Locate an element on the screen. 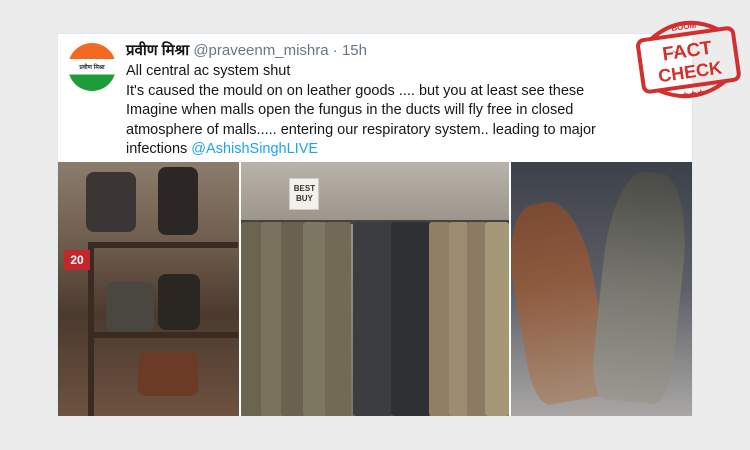 Image resolution: width=750 pixels, height=450 pixels. avatar: प्रवीण मिश्रा is located at coordinates (92, 67).